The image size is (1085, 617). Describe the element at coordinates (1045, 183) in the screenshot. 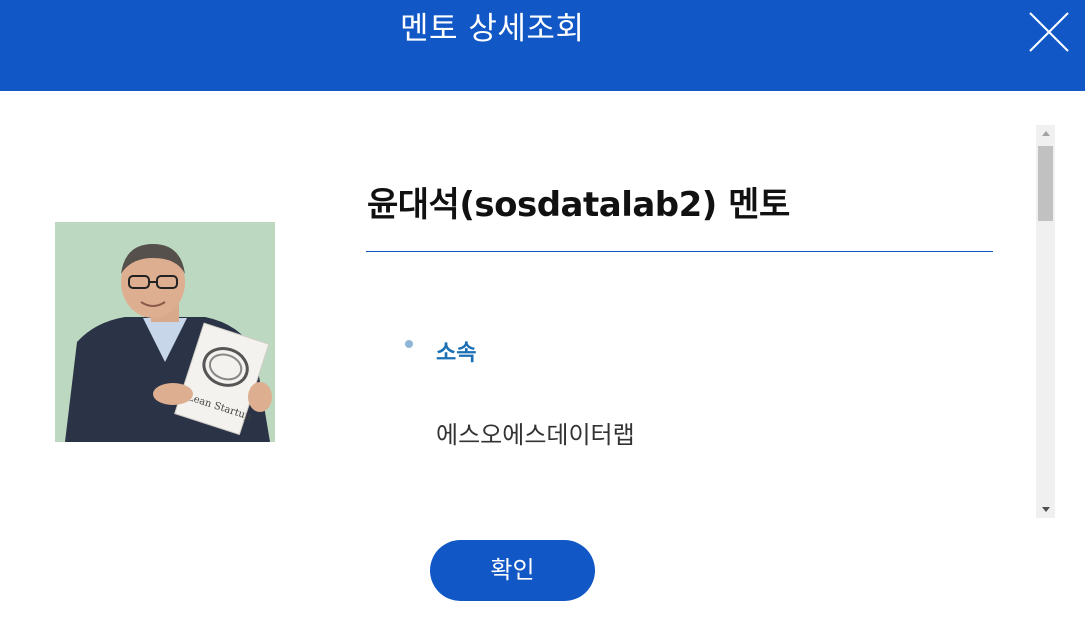

I see `scroll-thumb` at that location.